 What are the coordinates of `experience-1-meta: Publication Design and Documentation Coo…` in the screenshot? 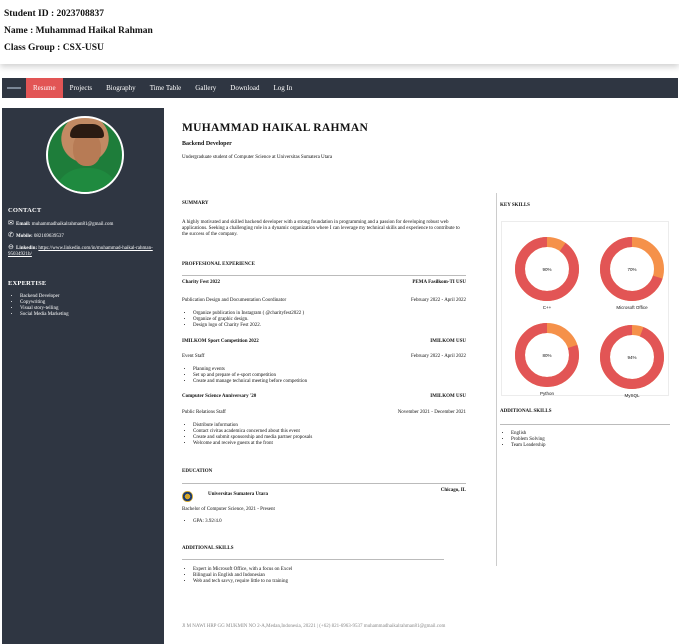 It's located at (324, 300).